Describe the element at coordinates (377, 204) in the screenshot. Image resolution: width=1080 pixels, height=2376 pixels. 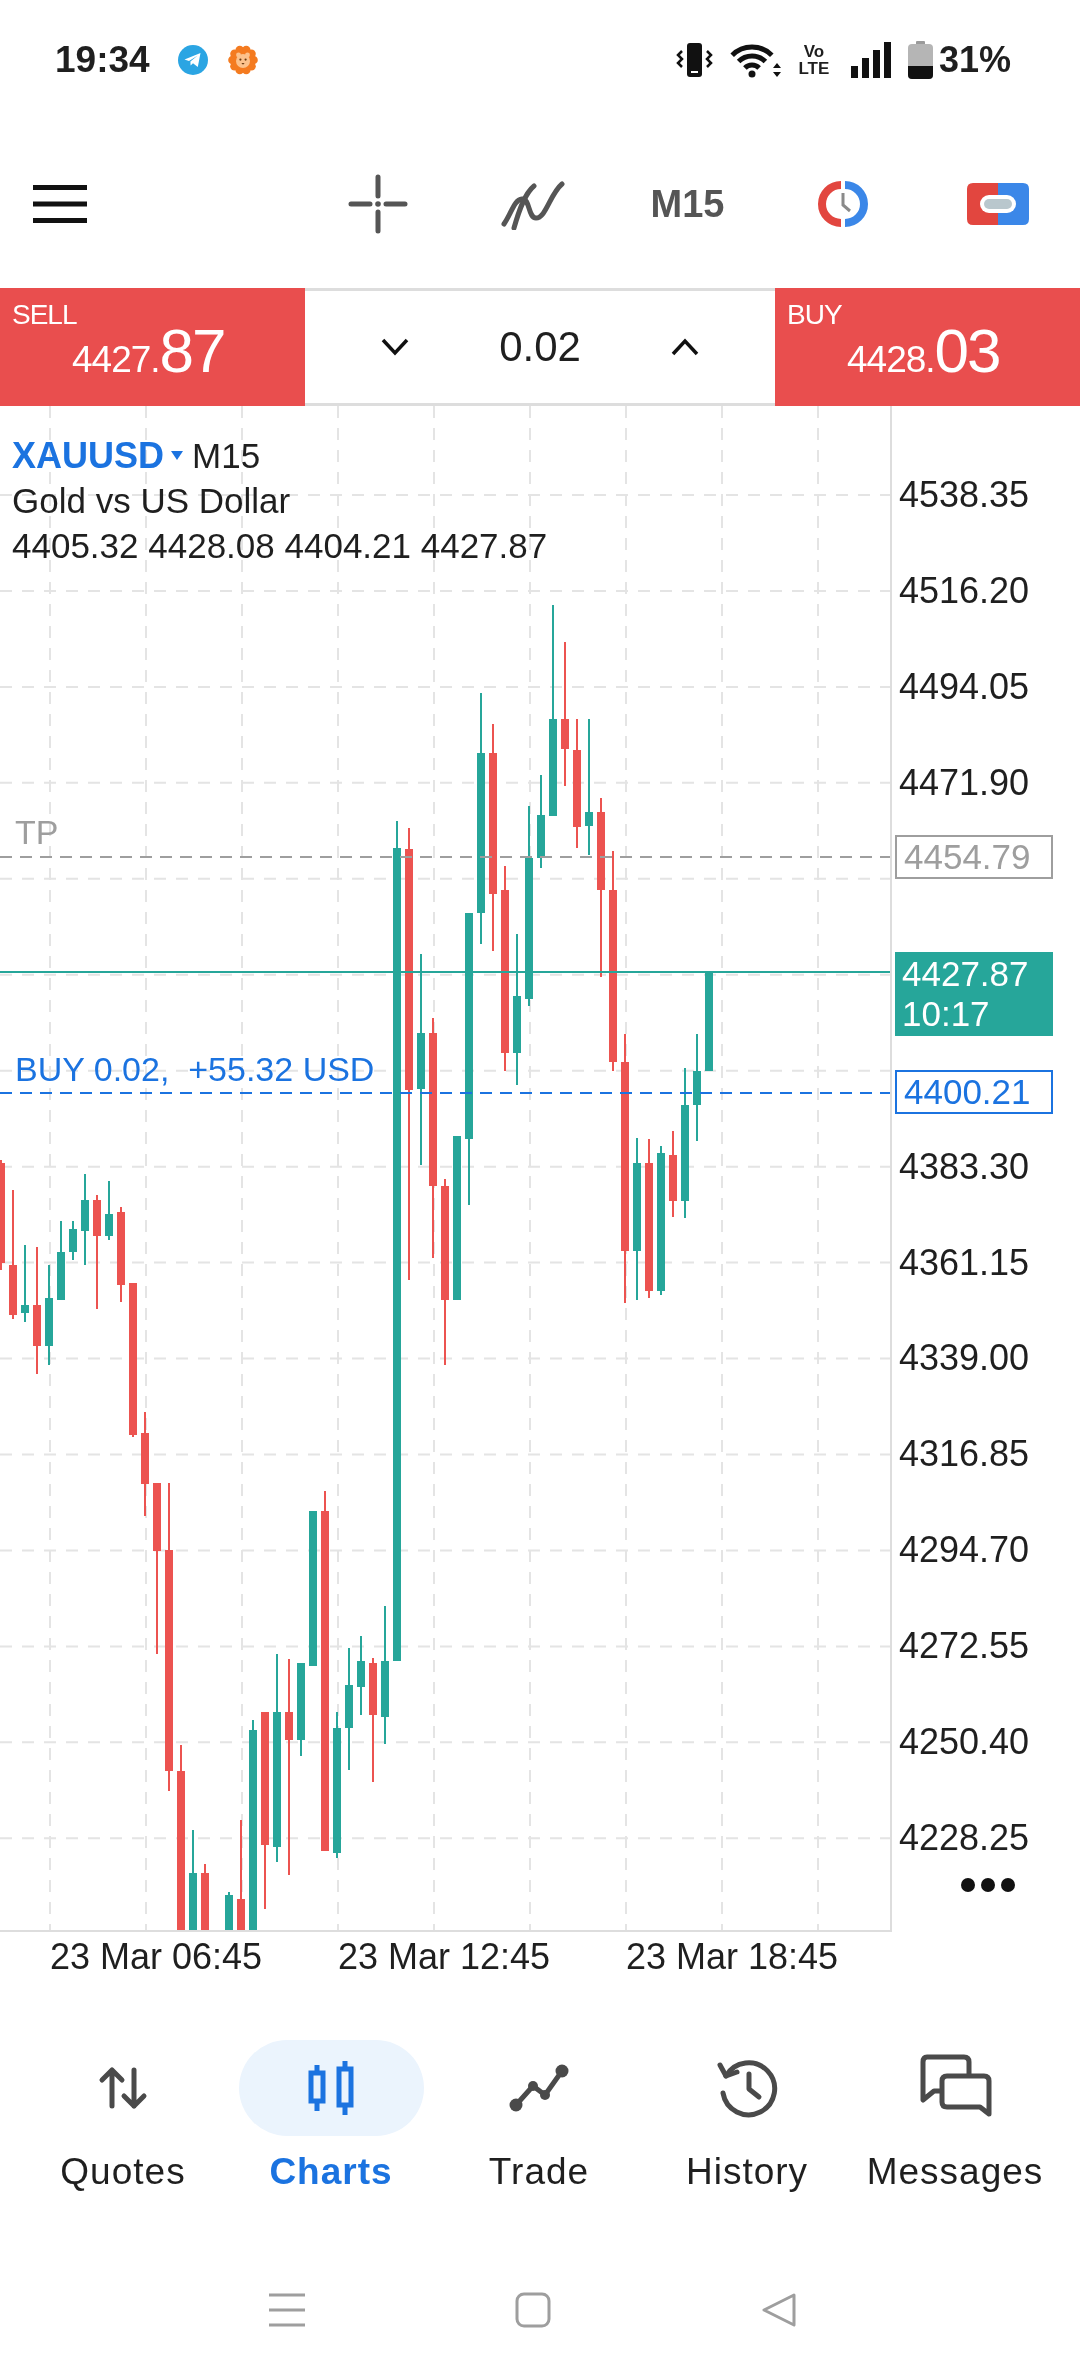
I see `crosshair-icon` at that location.